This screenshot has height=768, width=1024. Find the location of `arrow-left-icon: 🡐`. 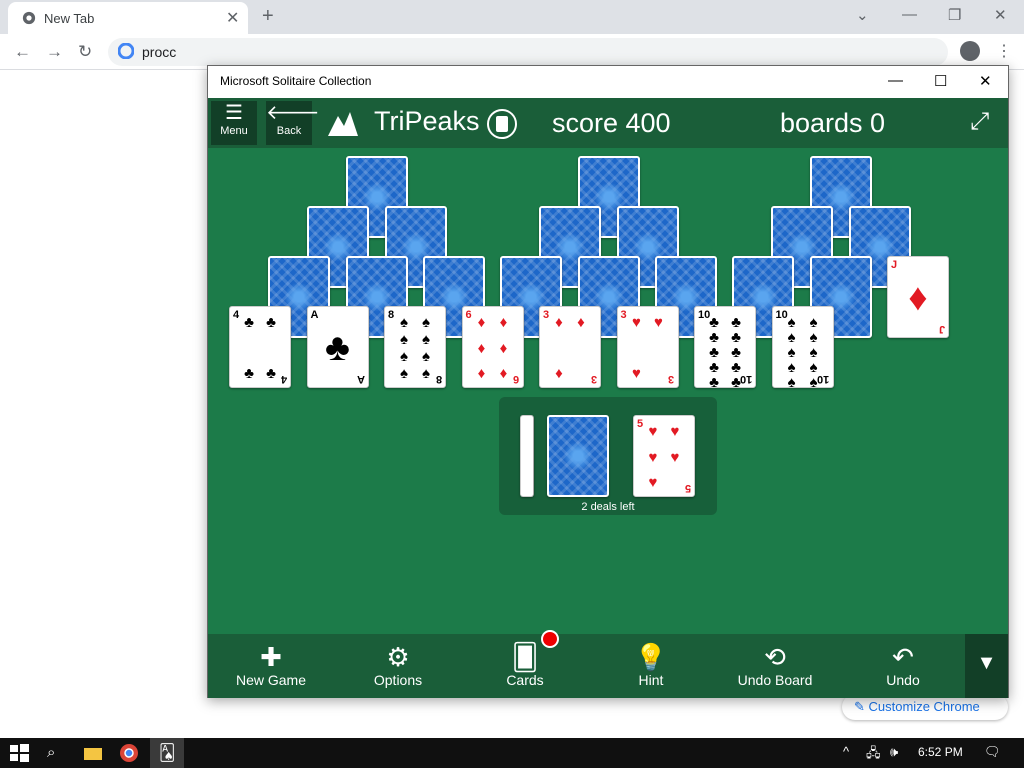

arrow-left-icon: 🡐 is located at coordinates (293, 113).